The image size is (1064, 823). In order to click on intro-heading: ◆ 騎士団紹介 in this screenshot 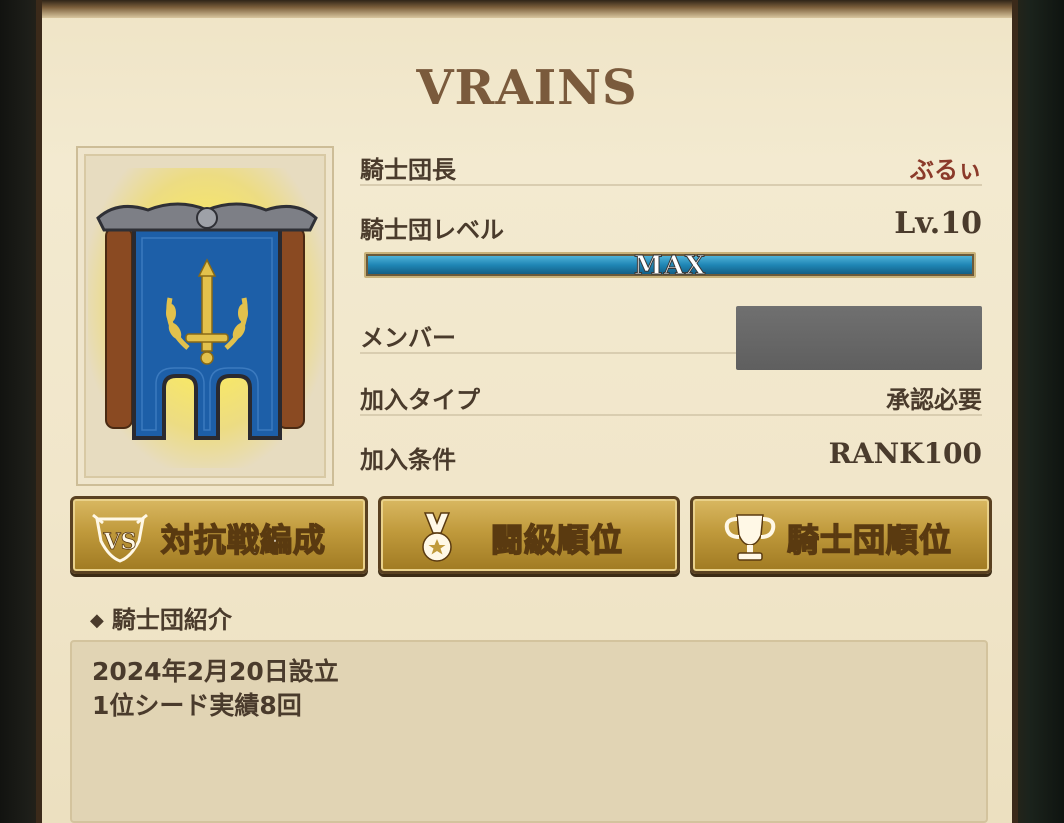, I will do `click(161, 617)`.